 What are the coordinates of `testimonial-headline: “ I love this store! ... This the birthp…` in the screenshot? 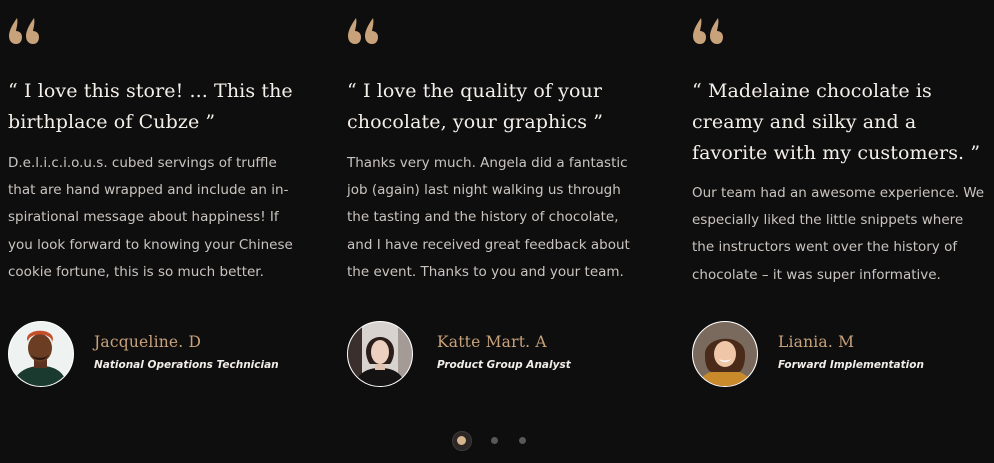 It's located at (150, 106).